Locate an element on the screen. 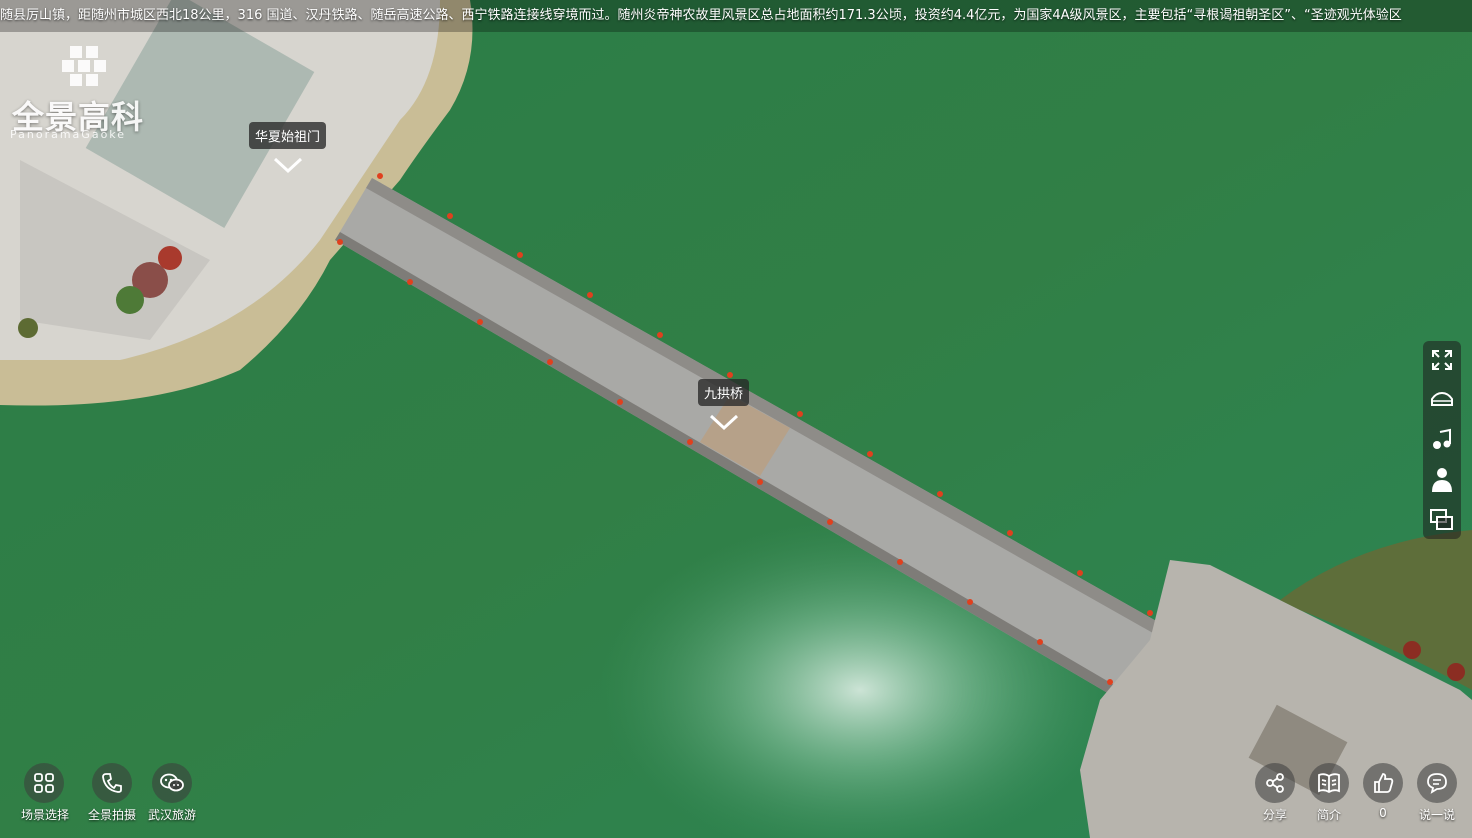  book-icon is located at coordinates (1329, 783).